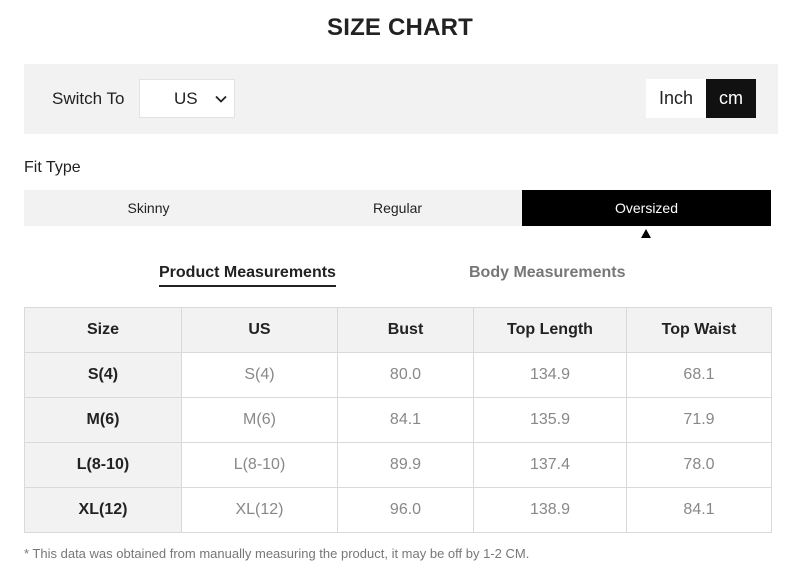  I want to click on table-header-row: Size US Bust Top Length Top Waist, so click(398, 330).